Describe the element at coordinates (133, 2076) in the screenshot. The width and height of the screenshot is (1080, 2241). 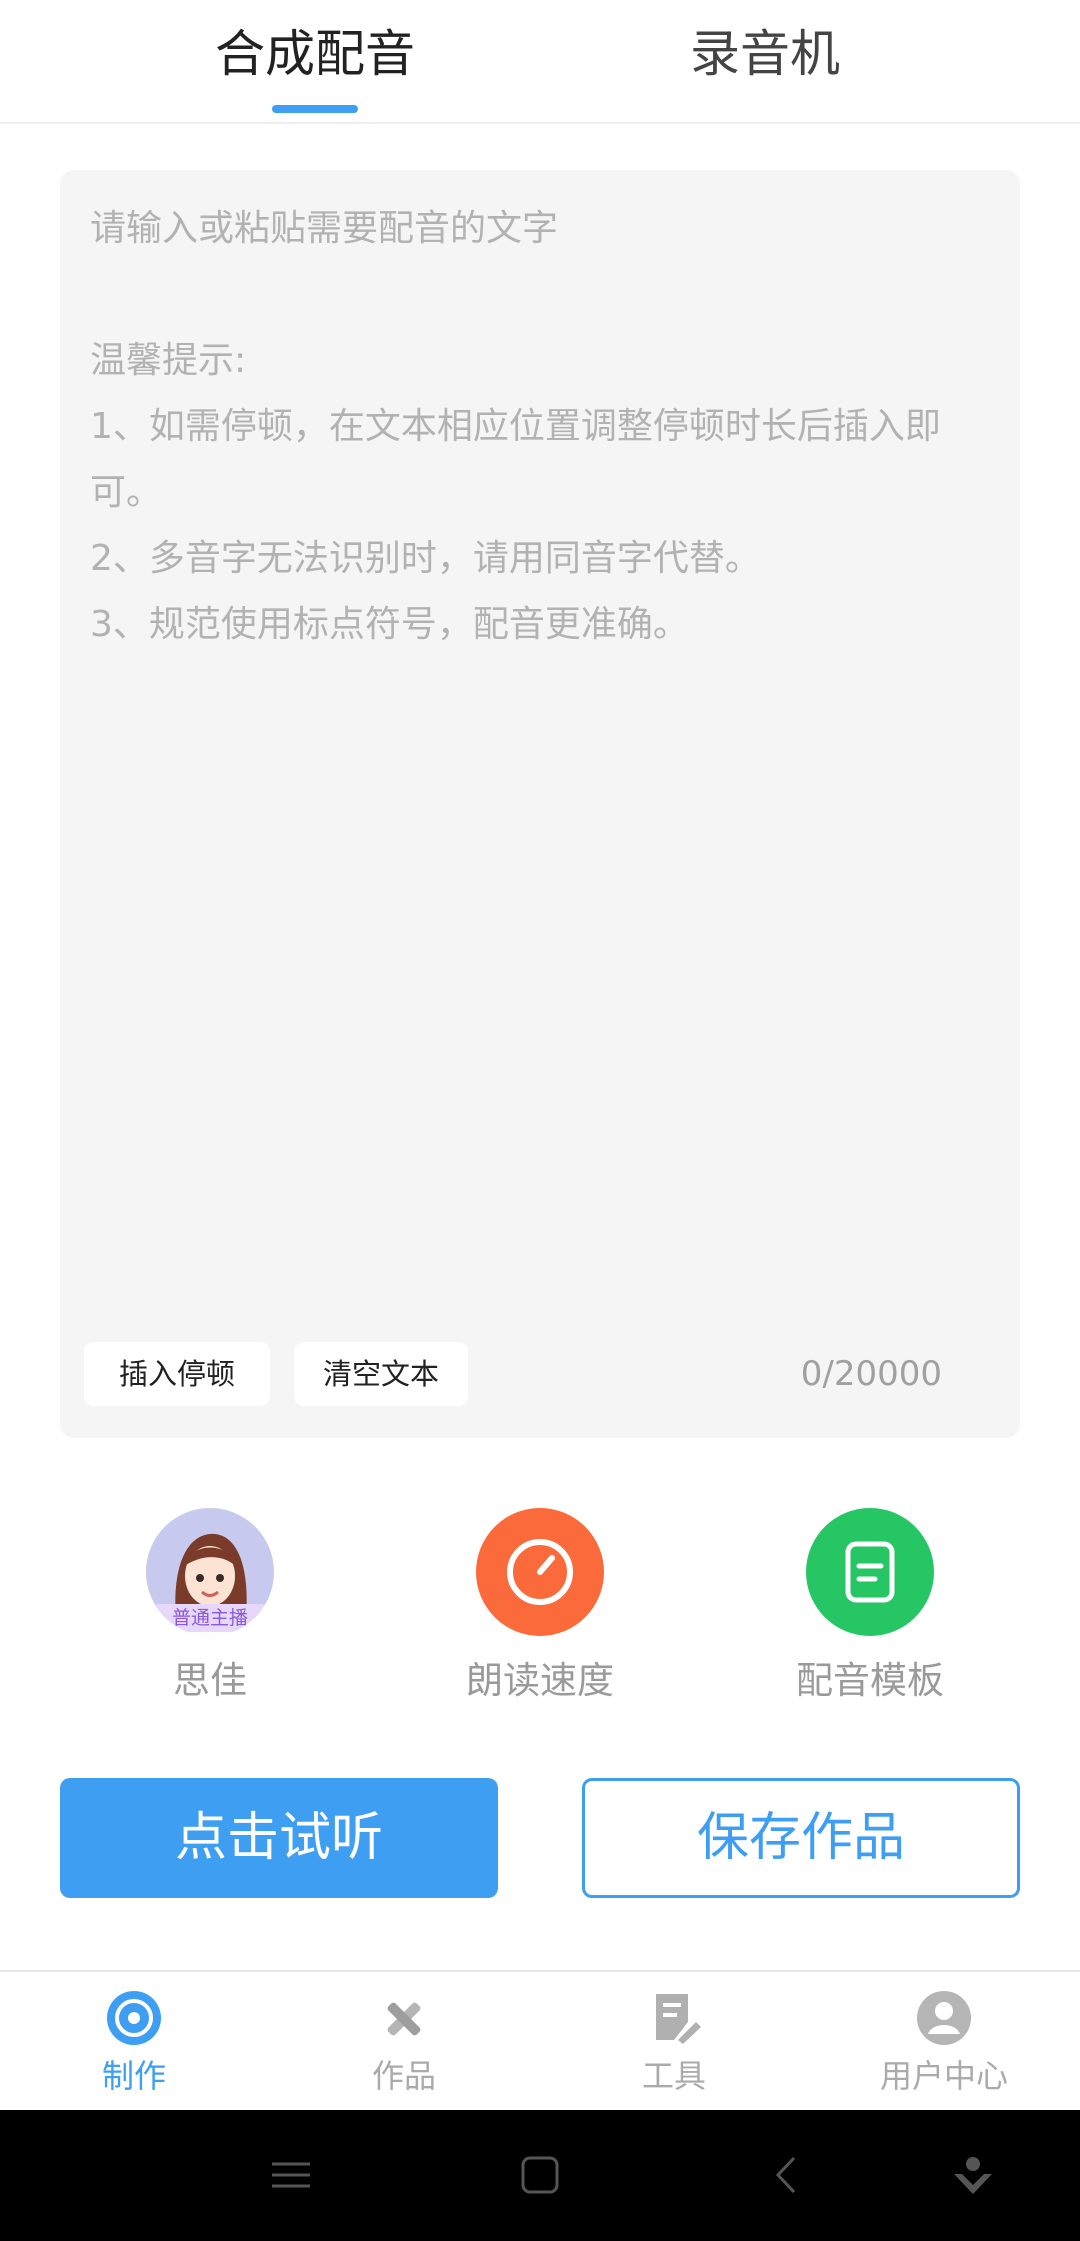
I see `nav-make-label: 制作` at that location.